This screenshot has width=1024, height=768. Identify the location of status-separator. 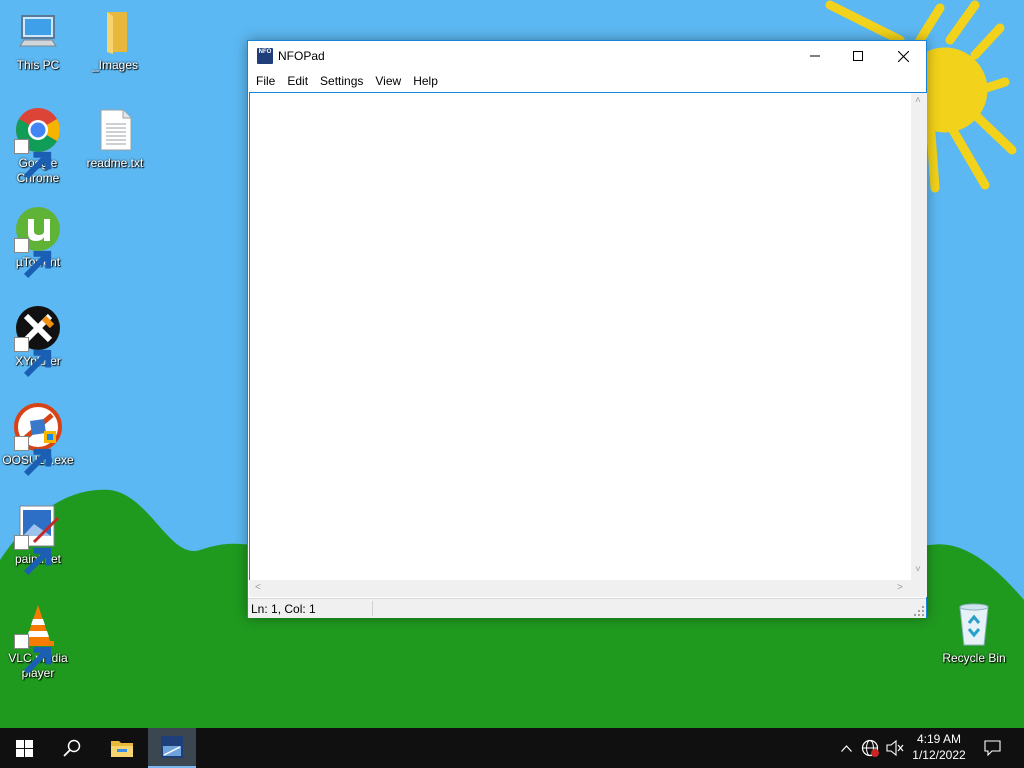
(372, 608).